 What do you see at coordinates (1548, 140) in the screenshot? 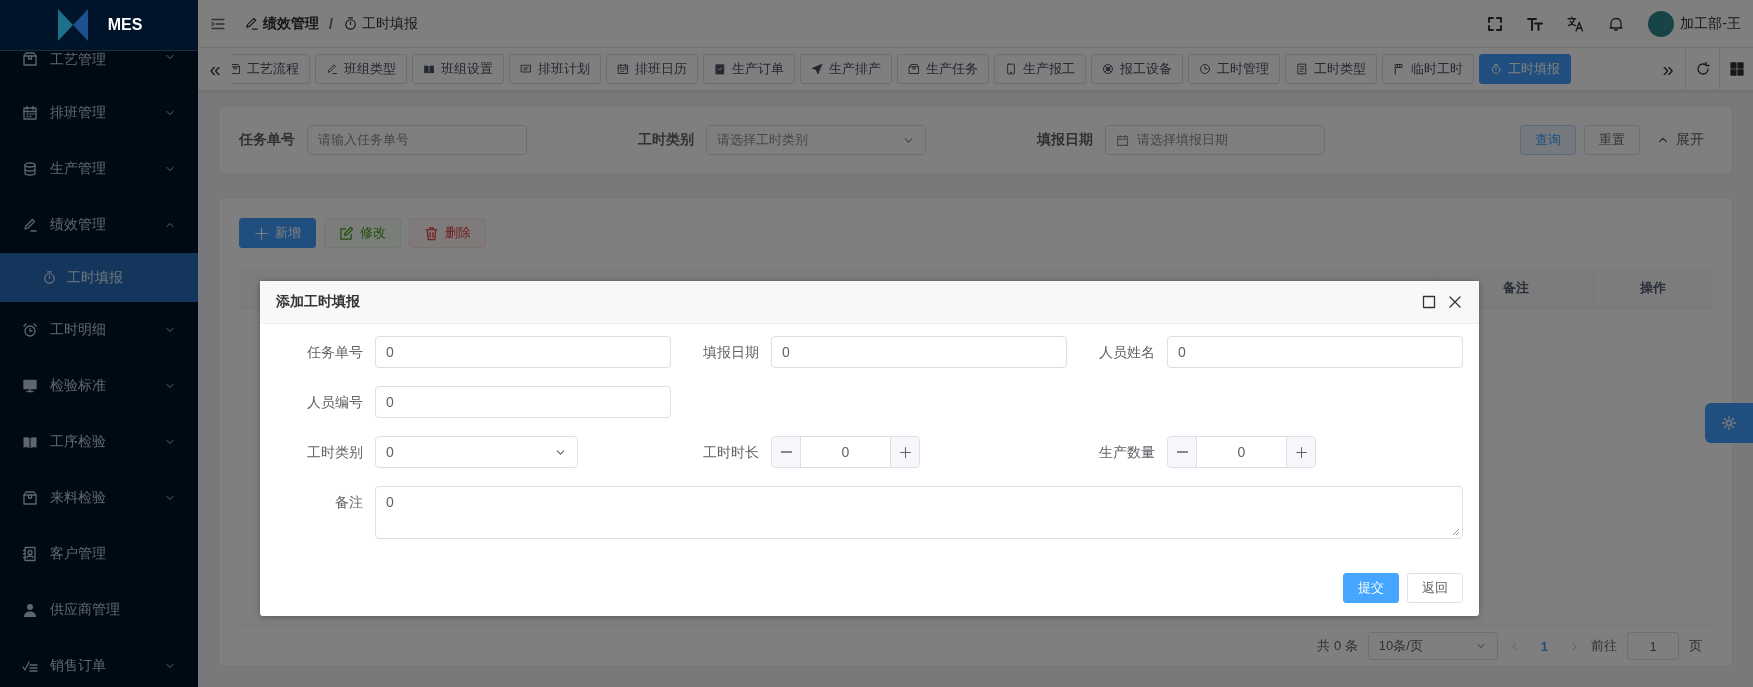
I see `search-button: 查询` at bounding box center [1548, 140].